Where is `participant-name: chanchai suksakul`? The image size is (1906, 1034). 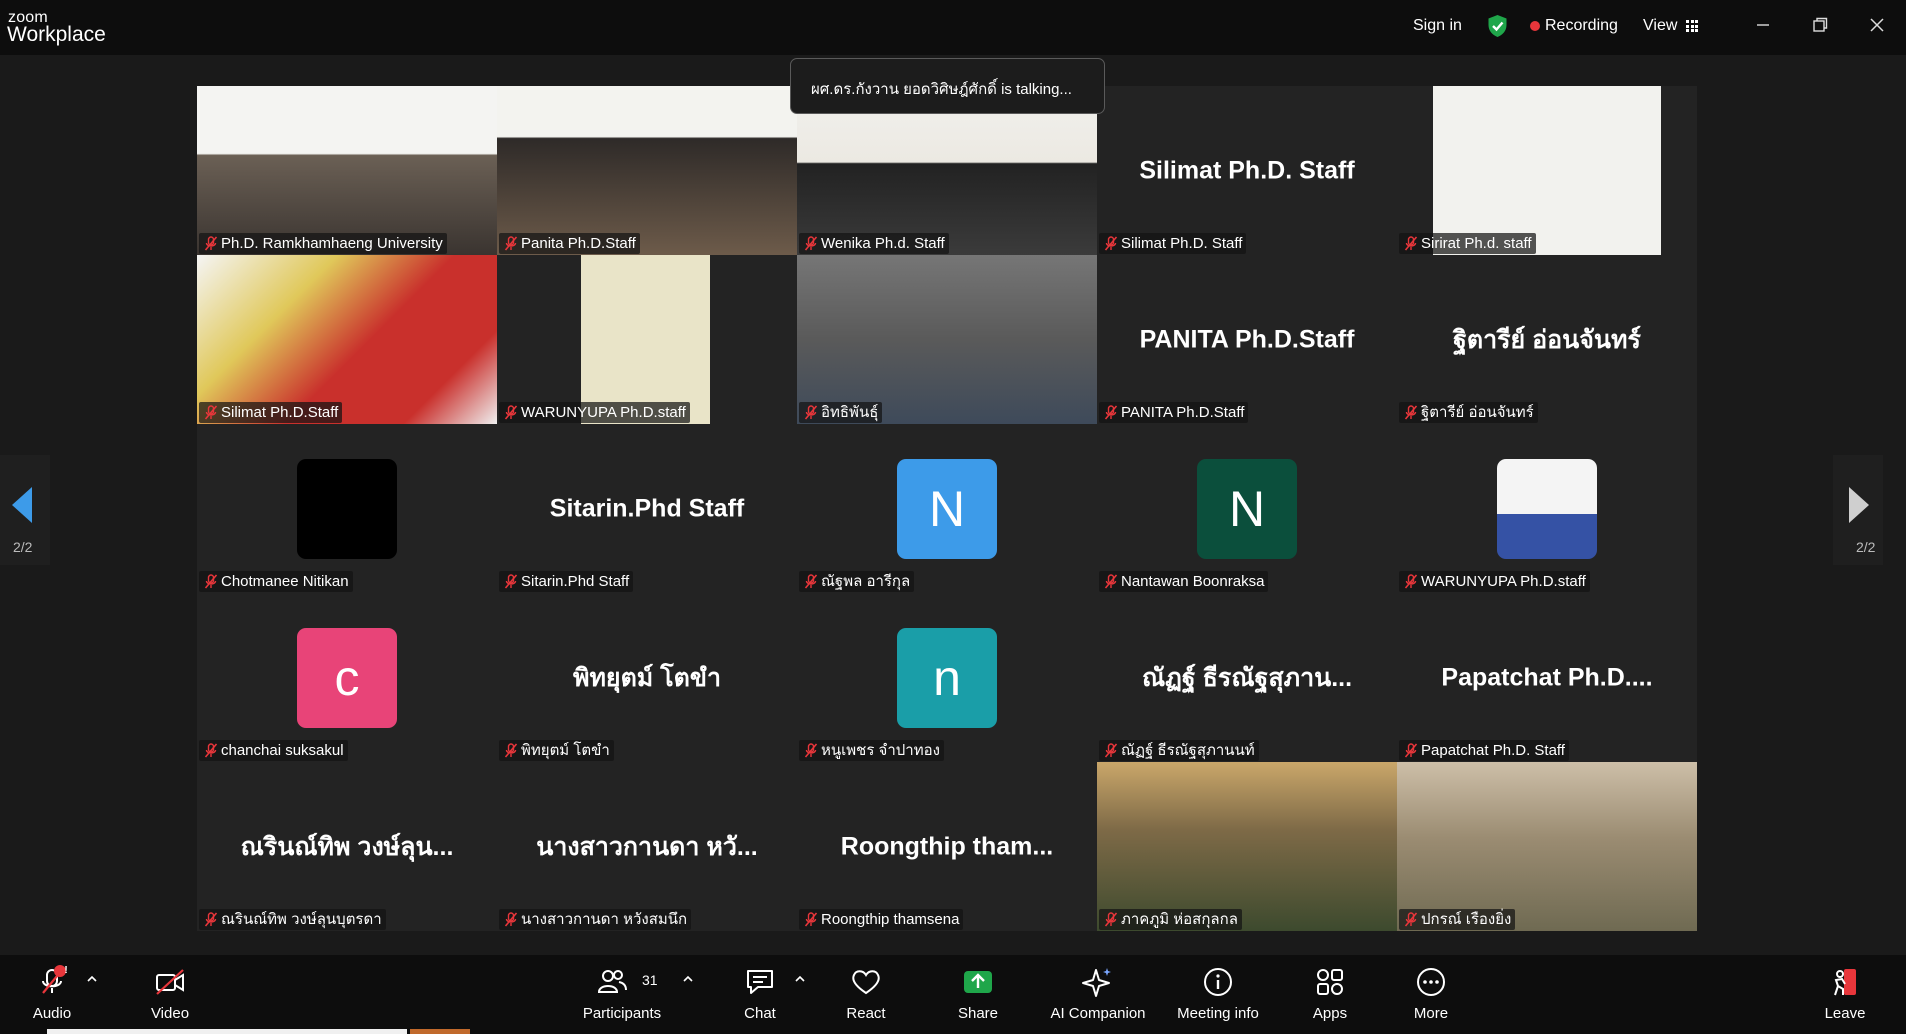
participant-name: chanchai suksakul is located at coordinates (282, 750).